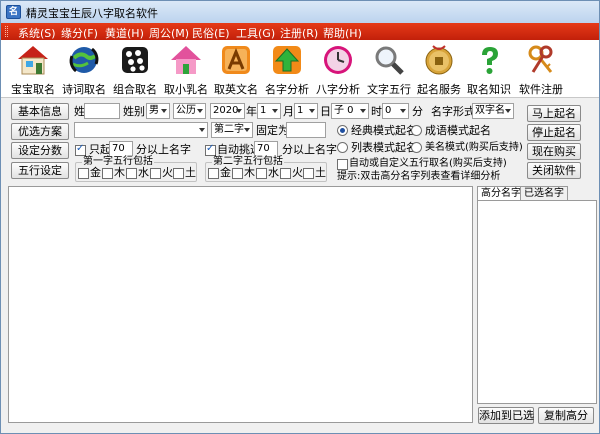 The width and height of the screenshot is (600, 434). I want to click on second-water-checkbox, so click(261, 173).